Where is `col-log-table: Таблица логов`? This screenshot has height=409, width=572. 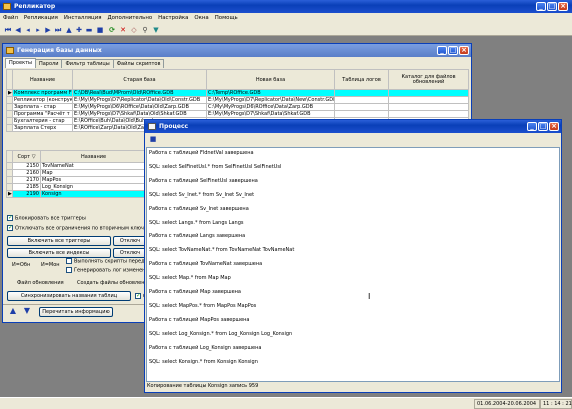
col-log-table: Таблица логов is located at coordinates (361, 79).